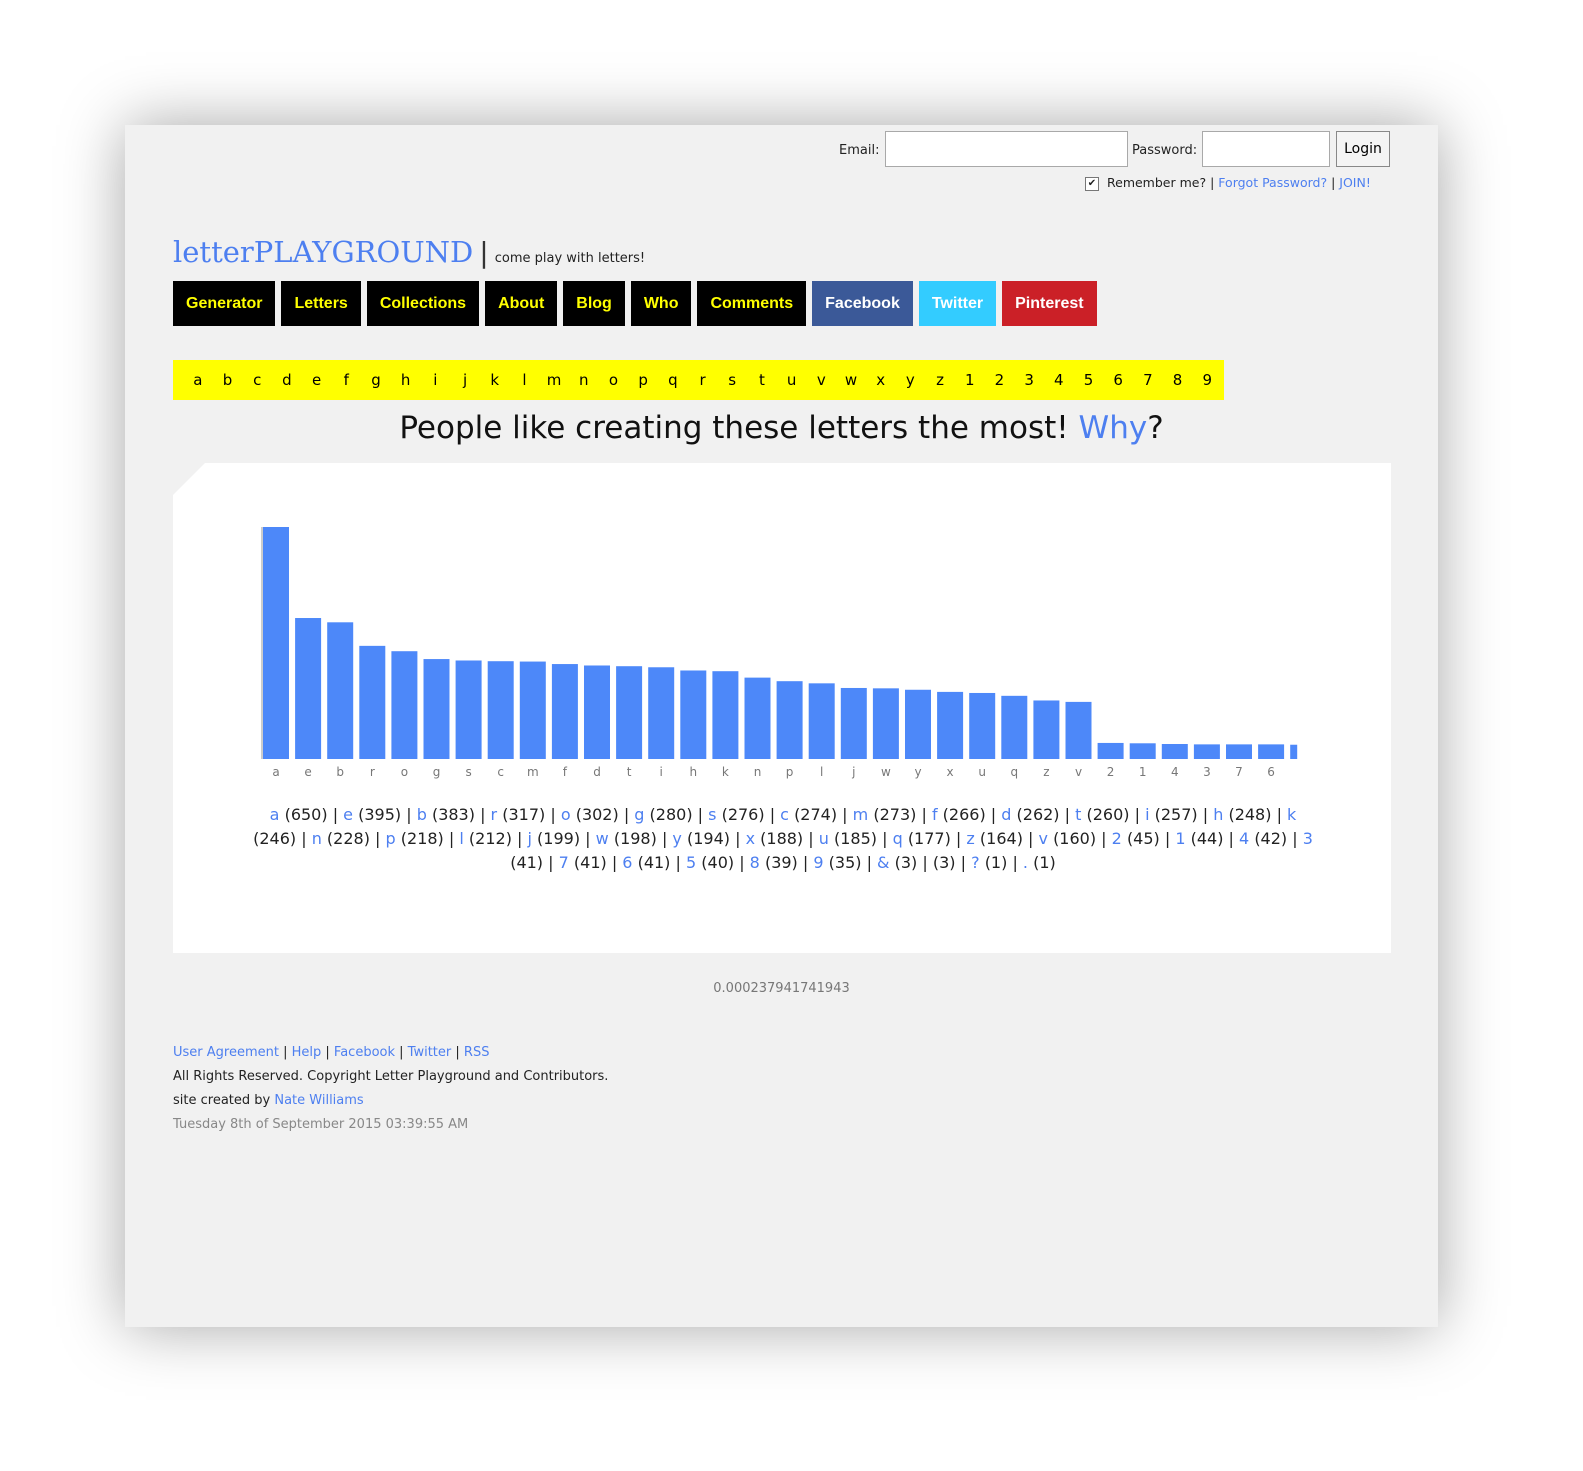  Describe the element at coordinates (465, 380) in the screenshot. I see `alphabet-link-j: j` at that location.